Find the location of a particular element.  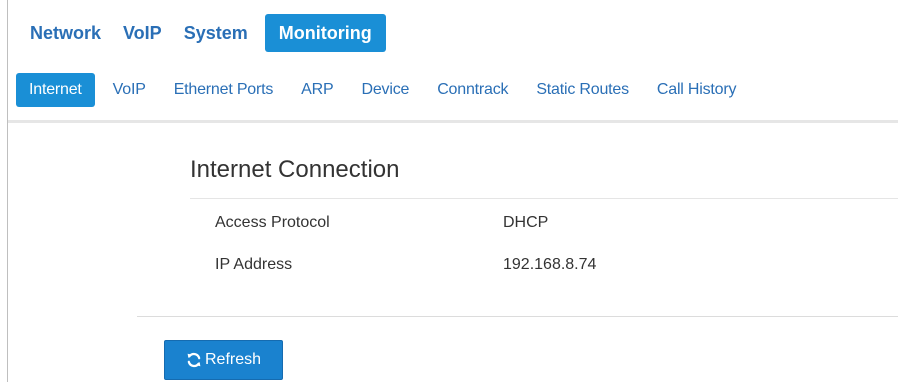

tab-static-routes: Static Routes is located at coordinates (582, 90).